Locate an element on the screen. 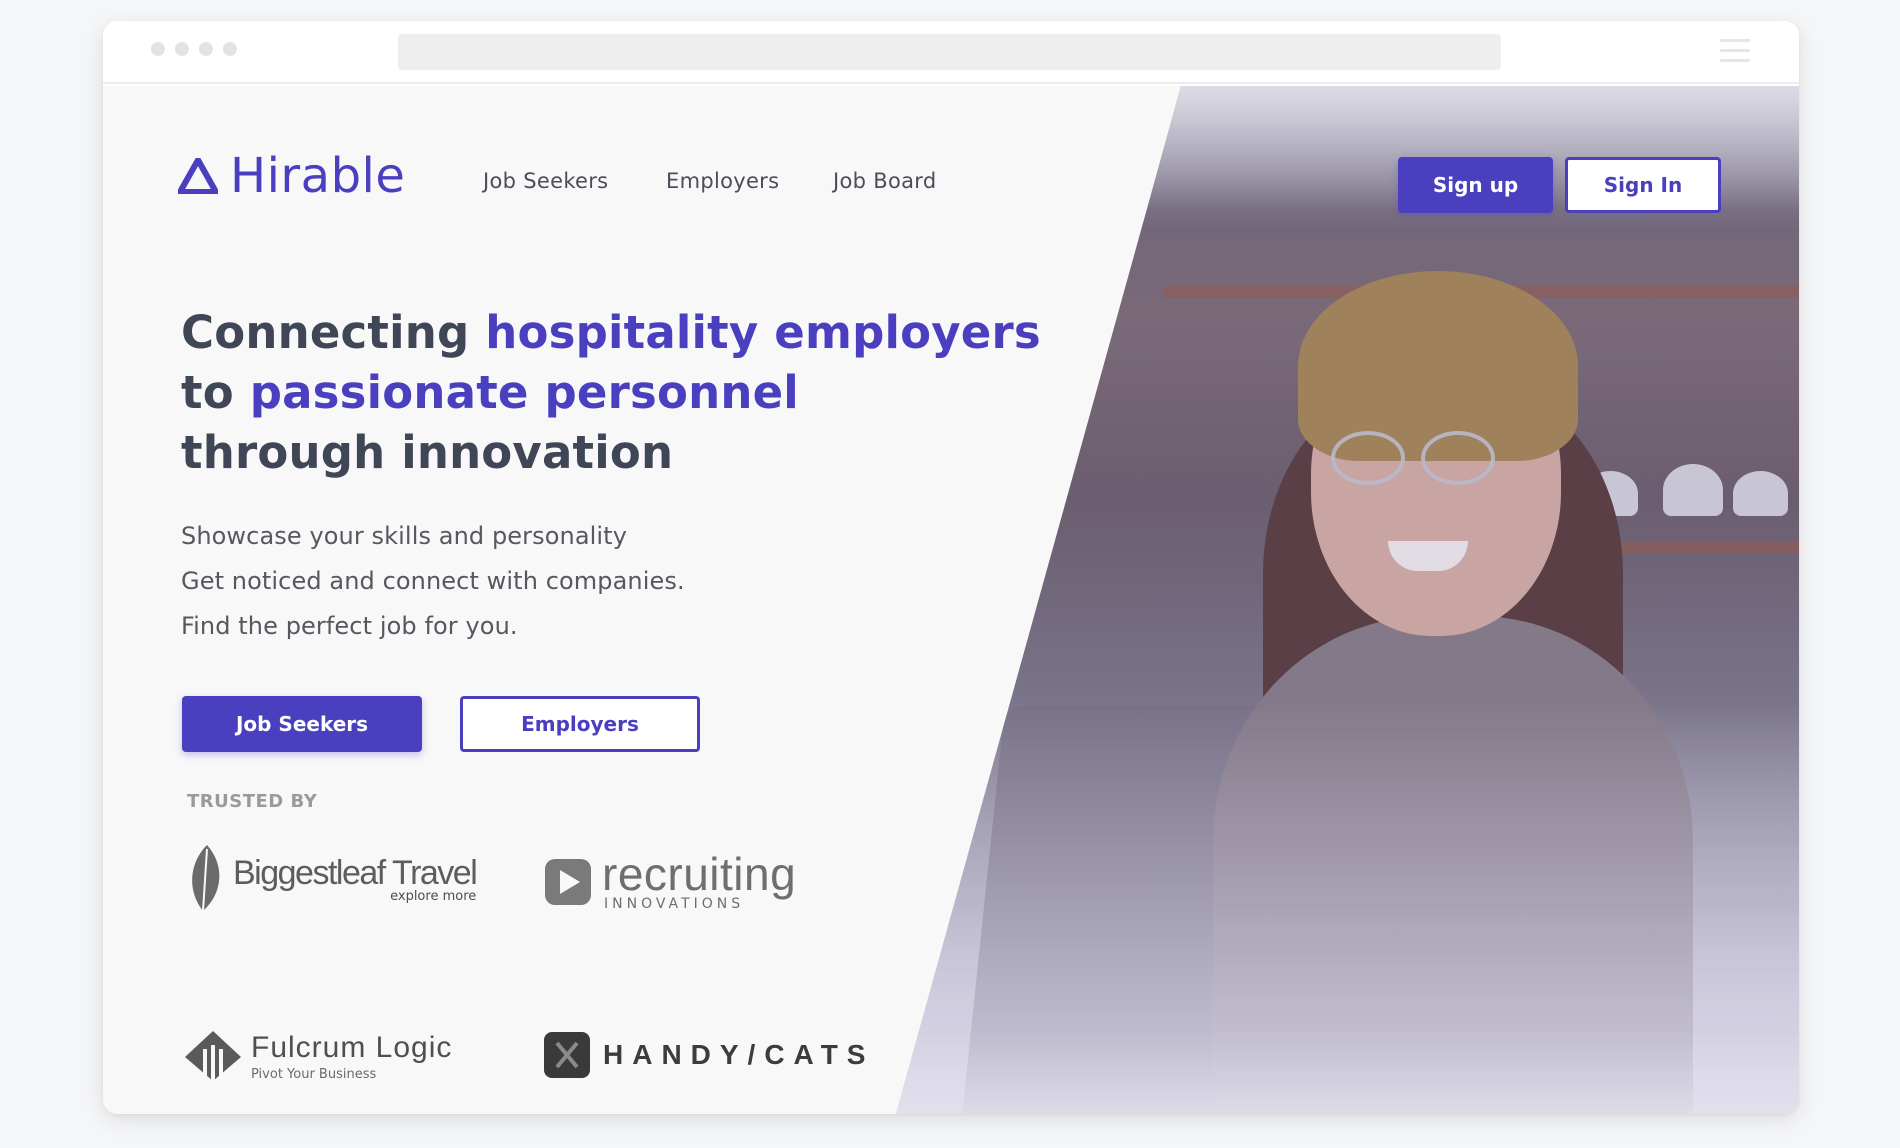  handycats-icon is located at coordinates (567, 1055).